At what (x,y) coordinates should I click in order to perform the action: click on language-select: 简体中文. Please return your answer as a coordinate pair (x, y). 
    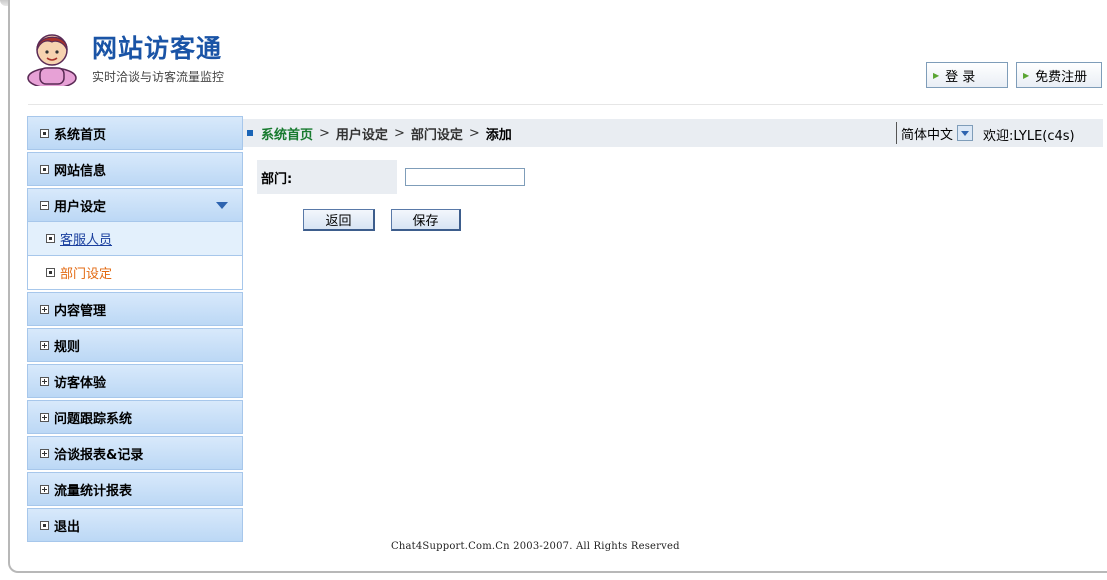
    Looking at the image, I should click on (935, 133).